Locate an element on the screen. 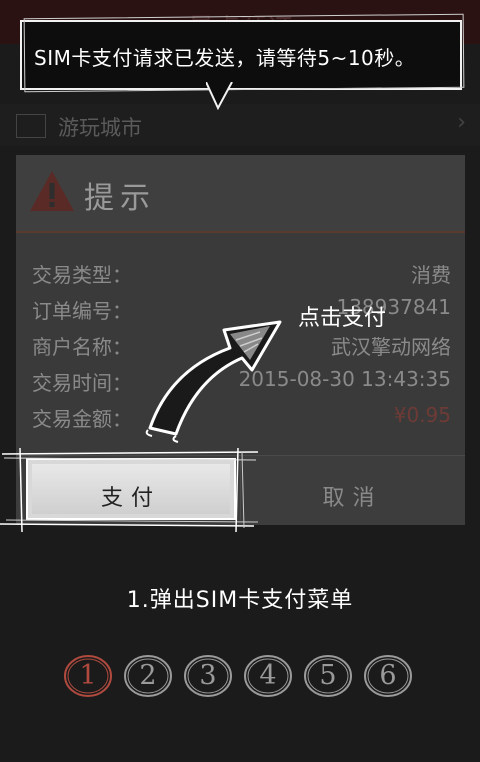 Image resolution: width=480 pixels, height=762 pixels. amount-value: ¥0.95 is located at coordinates (422, 415).